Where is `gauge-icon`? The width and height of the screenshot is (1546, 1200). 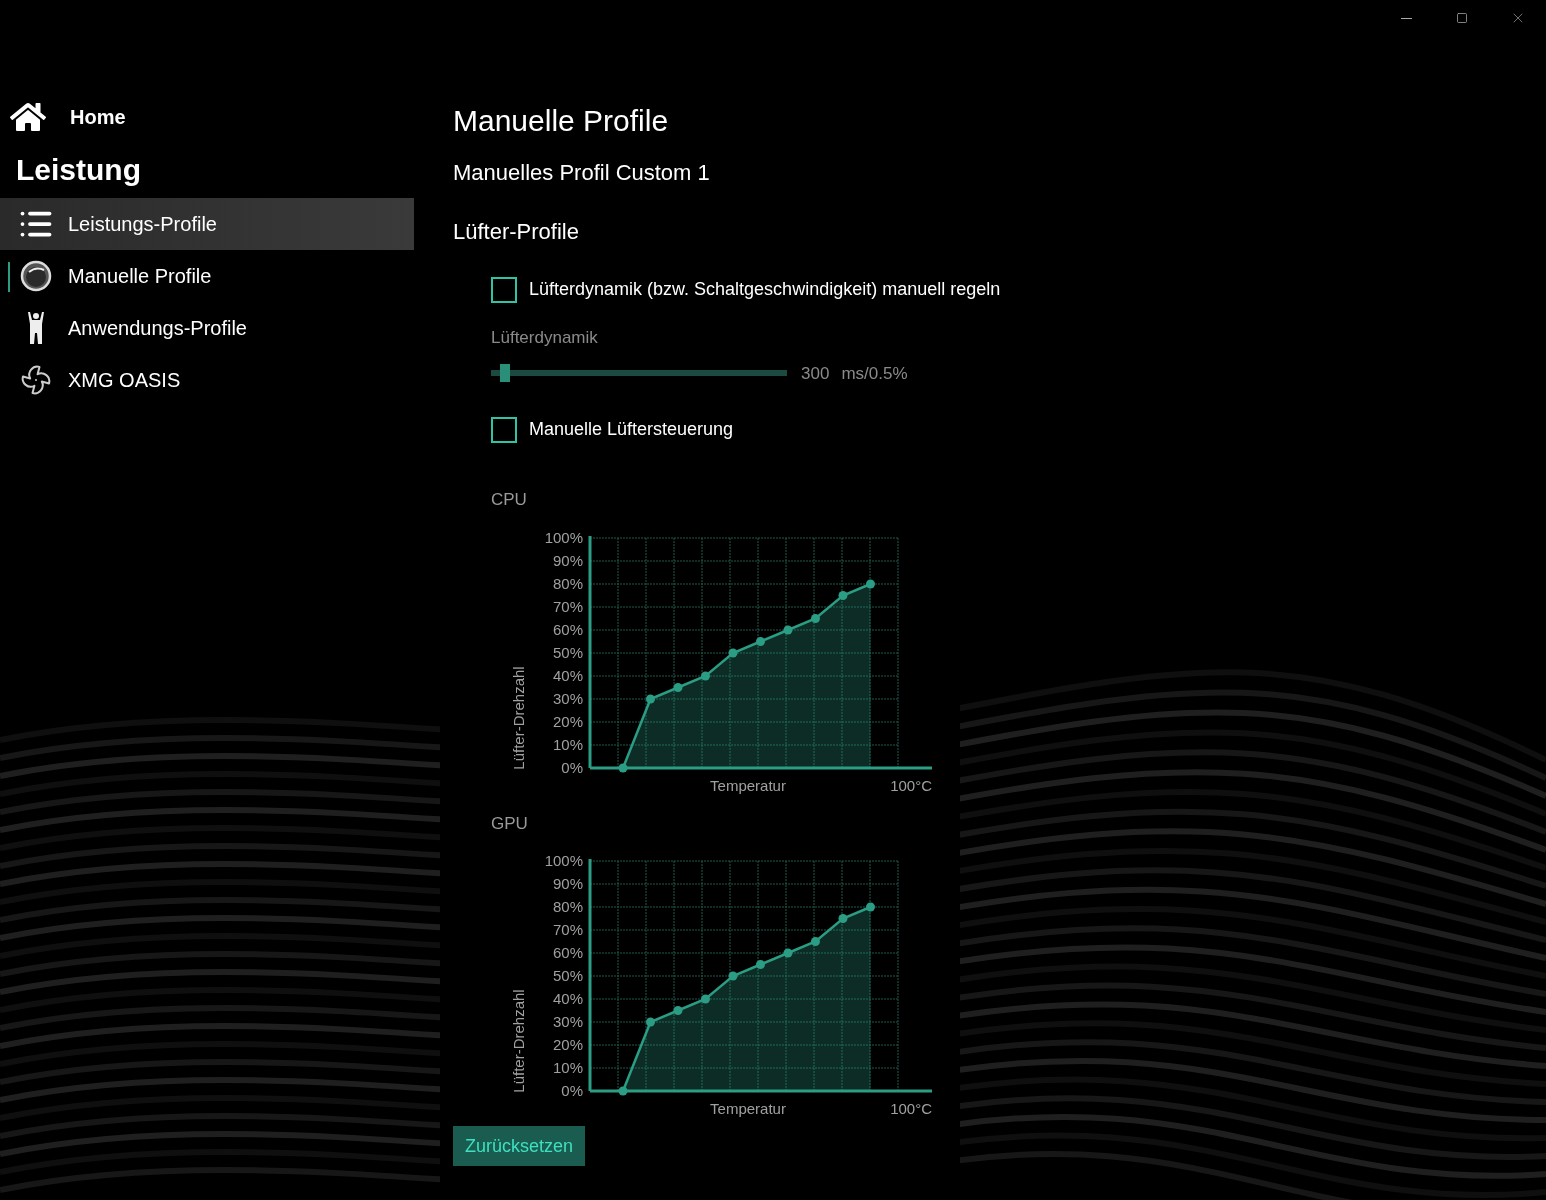 gauge-icon is located at coordinates (36, 276).